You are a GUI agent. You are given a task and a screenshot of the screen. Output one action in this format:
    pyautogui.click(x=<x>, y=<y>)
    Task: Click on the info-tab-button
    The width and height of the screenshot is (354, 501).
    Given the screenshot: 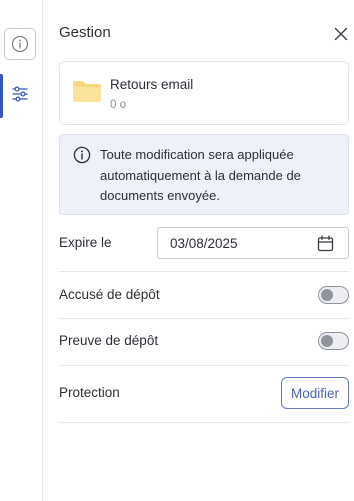 What is the action you would take?
    pyautogui.click(x=20, y=44)
    